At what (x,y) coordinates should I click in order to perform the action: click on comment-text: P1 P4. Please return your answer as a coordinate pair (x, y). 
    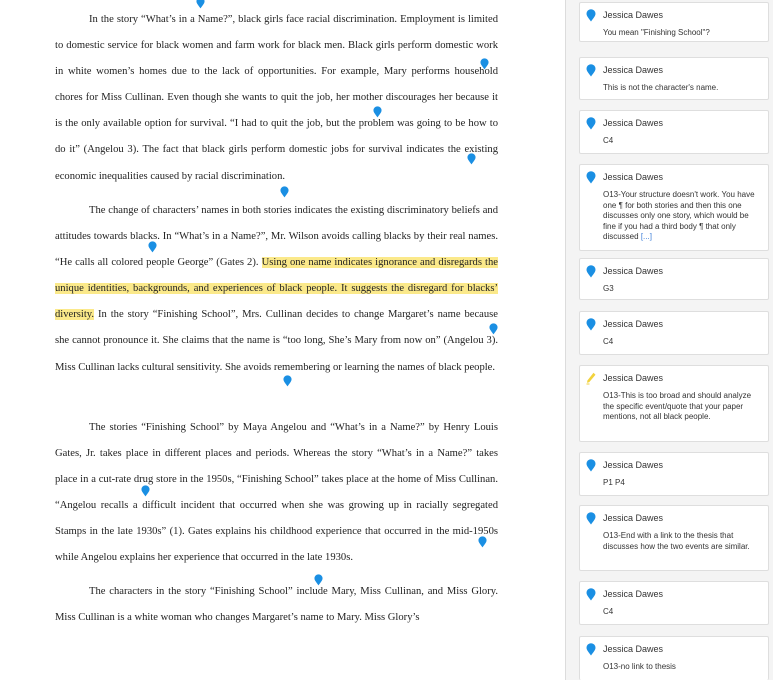
    Looking at the image, I should click on (614, 482).